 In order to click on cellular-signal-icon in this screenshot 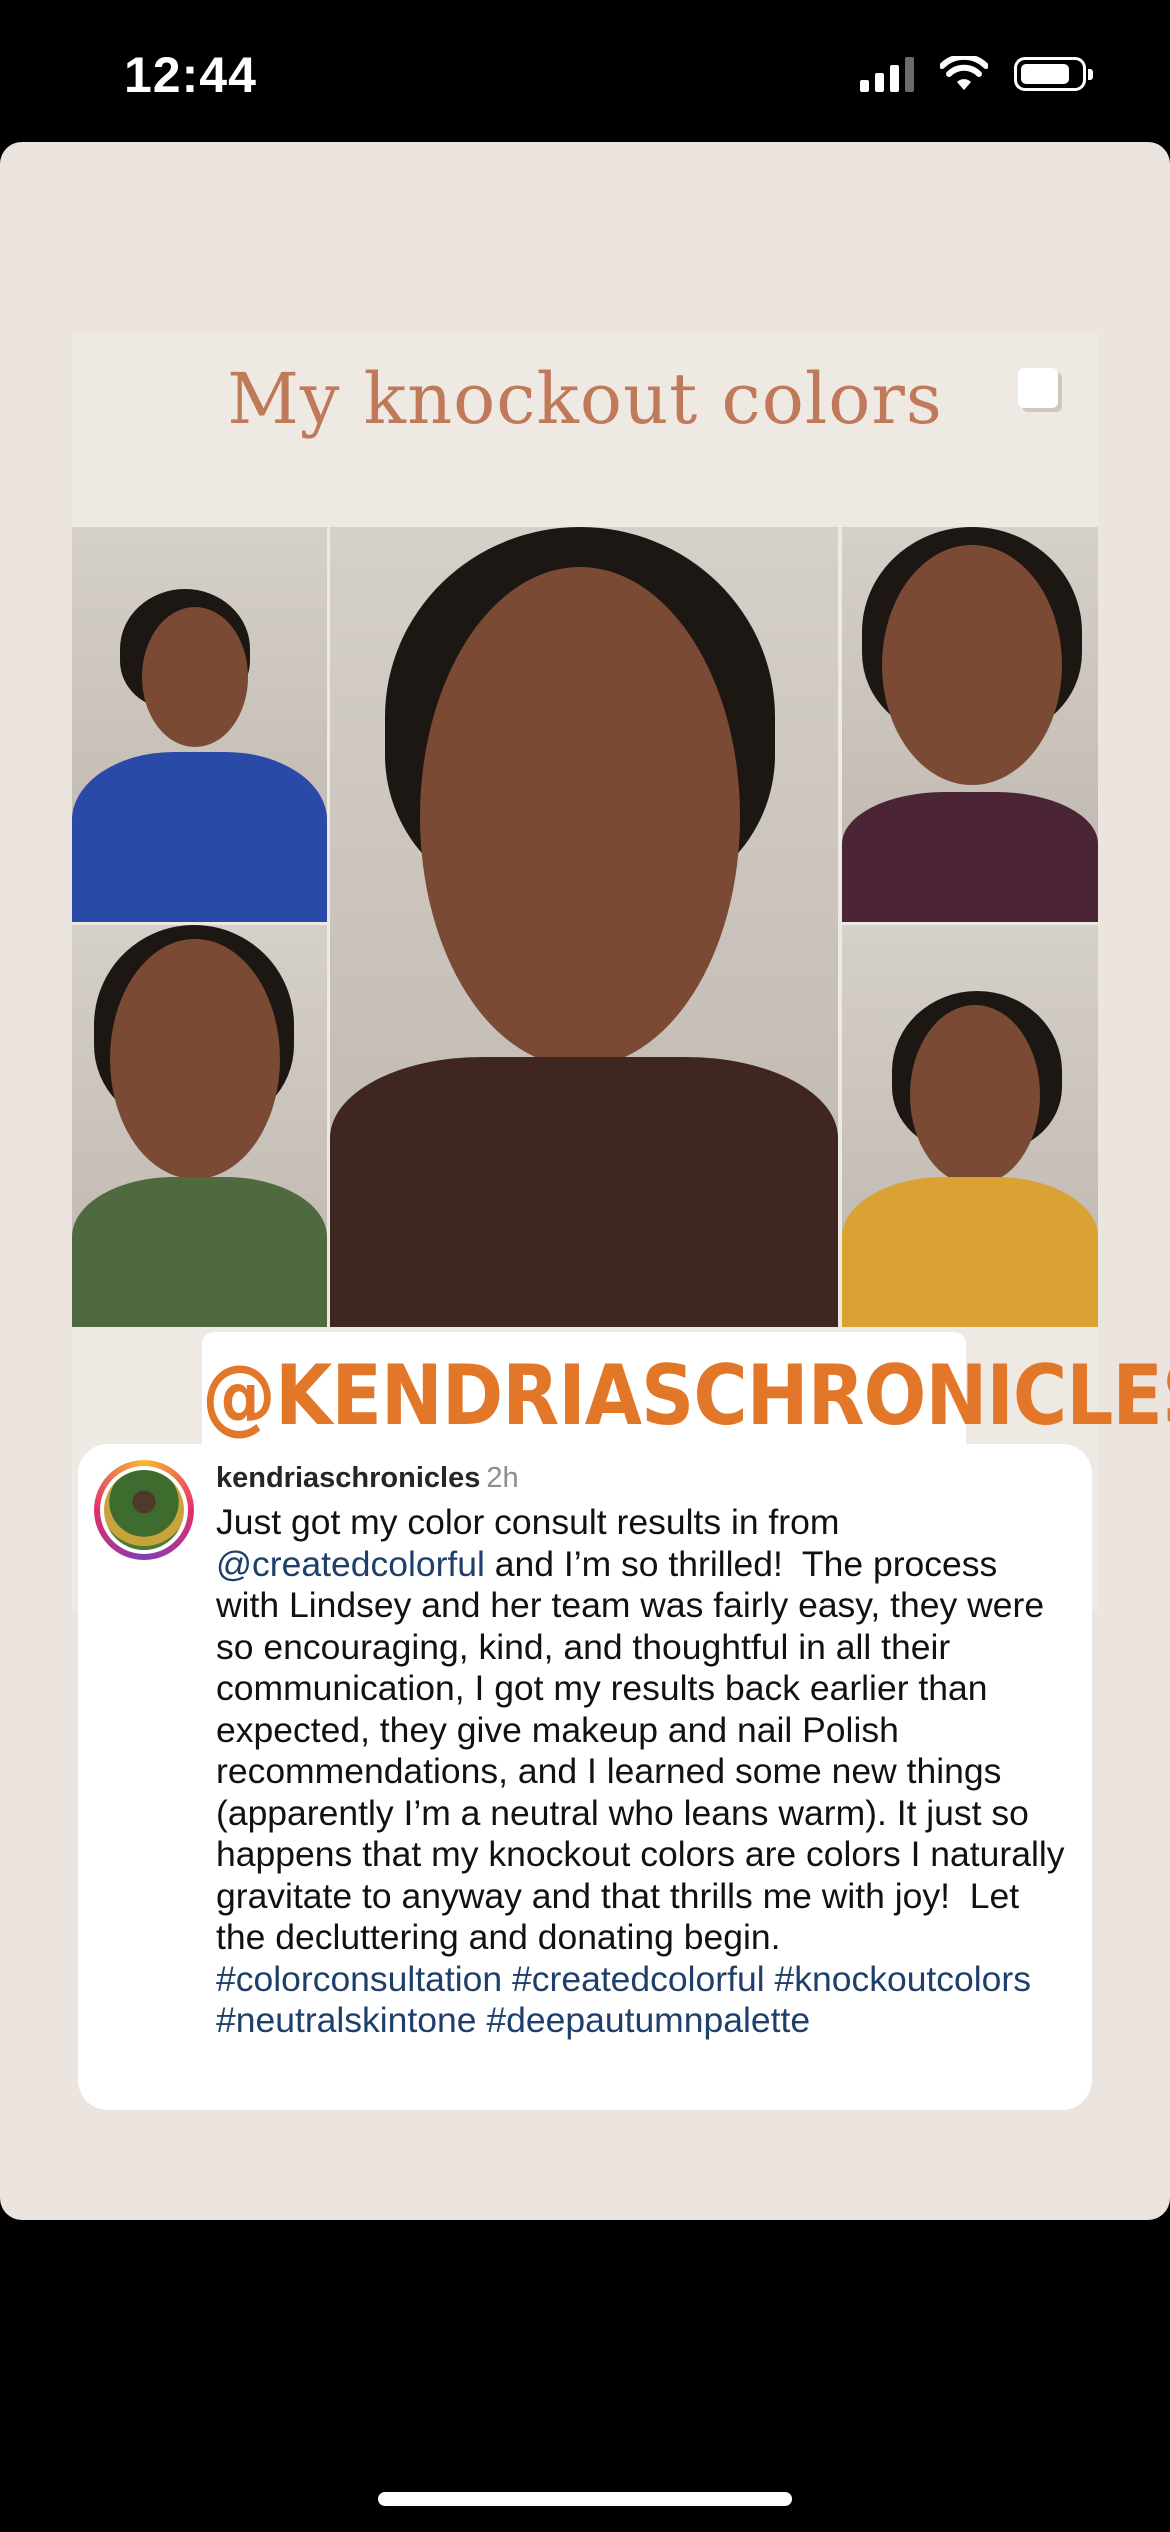, I will do `click(887, 74)`.